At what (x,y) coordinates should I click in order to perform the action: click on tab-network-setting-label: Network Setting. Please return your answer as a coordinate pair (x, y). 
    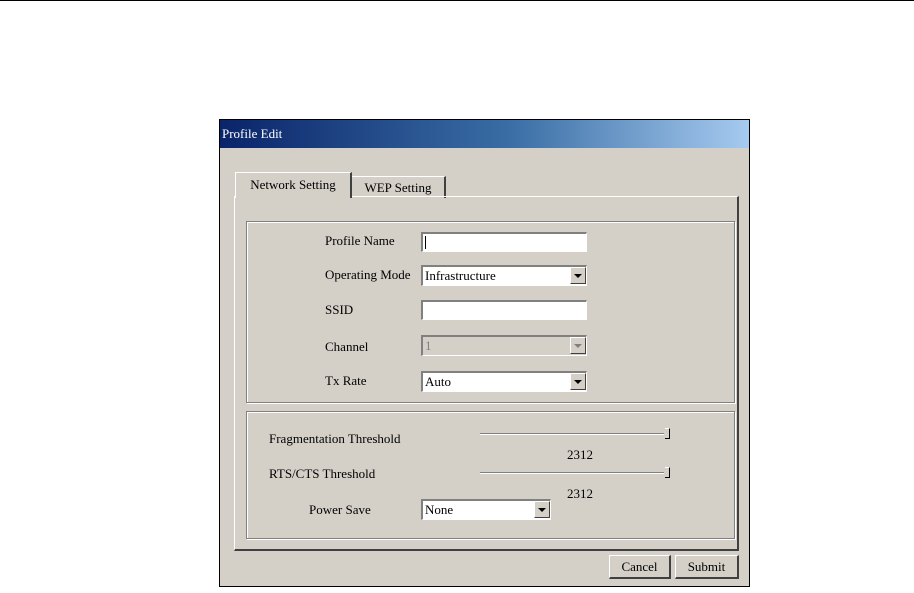
    Looking at the image, I should click on (293, 184).